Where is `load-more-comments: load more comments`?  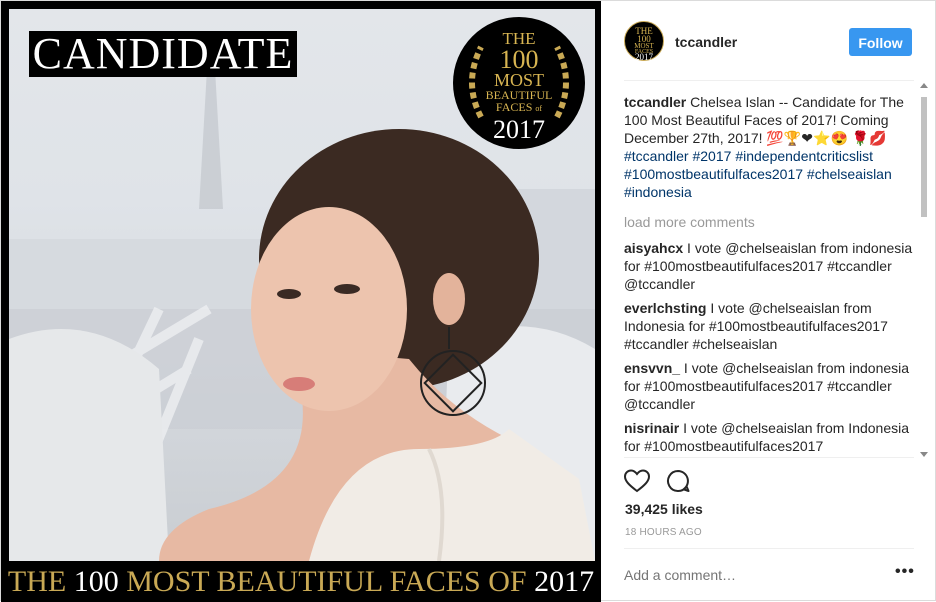
load-more-comments: load more comments is located at coordinates (769, 222).